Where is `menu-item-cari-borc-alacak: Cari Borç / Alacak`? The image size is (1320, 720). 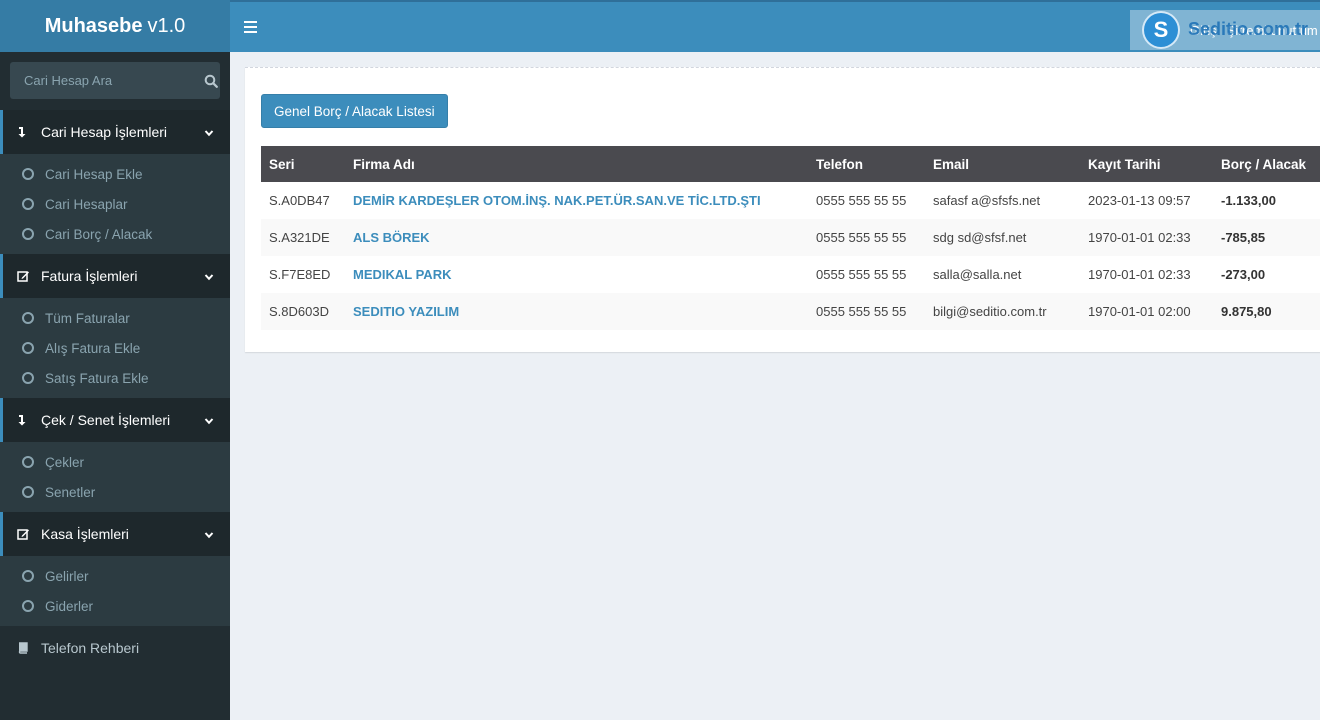 menu-item-cari-borc-alacak: Cari Borç / Alacak is located at coordinates (115, 234).